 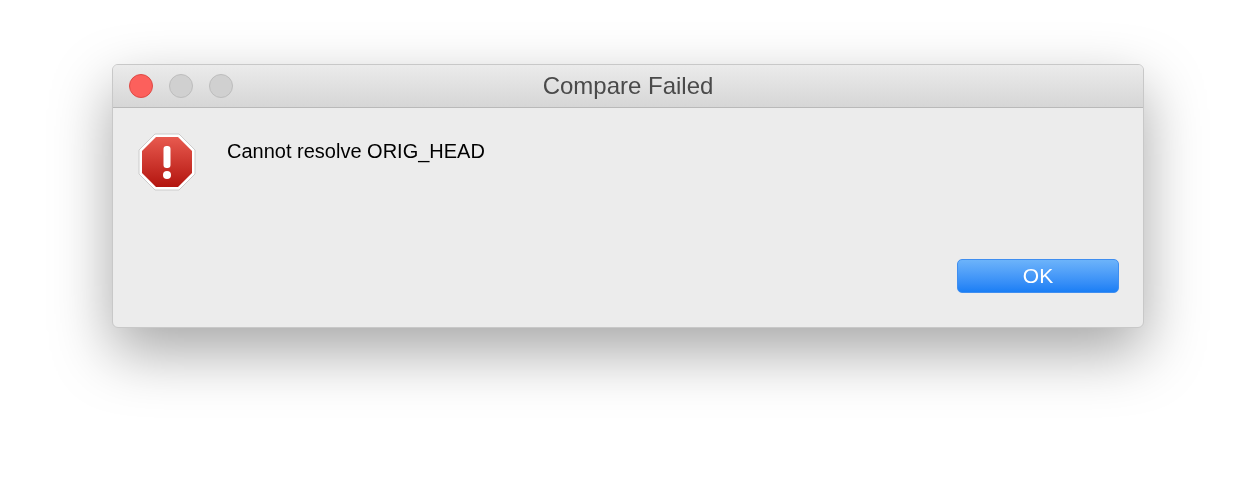 What do you see at coordinates (167, 162) in the screenshot?
I see `stop-warning-icon` at bounding box center [167, 162].